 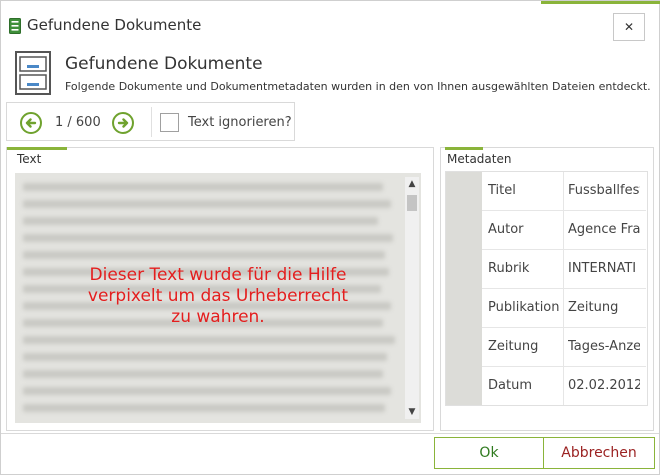 I want to click on arrow-right-circle-icon, so click(x=123, y=123).